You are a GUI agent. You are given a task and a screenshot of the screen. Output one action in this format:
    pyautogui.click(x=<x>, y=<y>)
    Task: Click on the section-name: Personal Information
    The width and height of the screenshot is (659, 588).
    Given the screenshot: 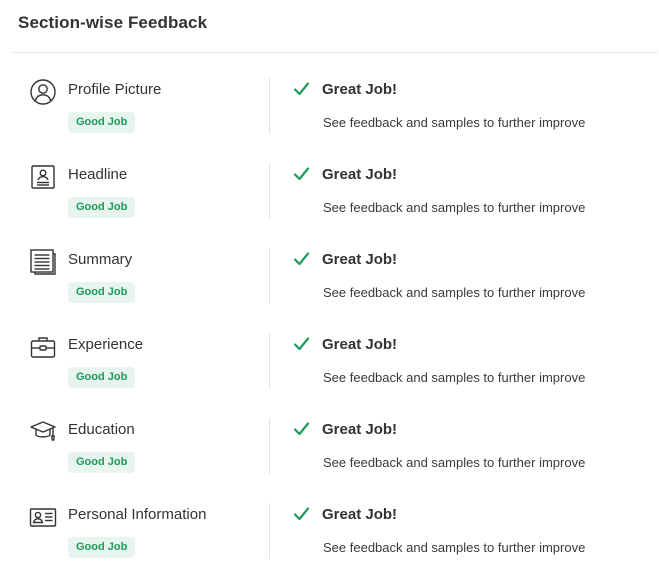 What is the action you would take?
    pyautogui.click(x=137, y=514)
    